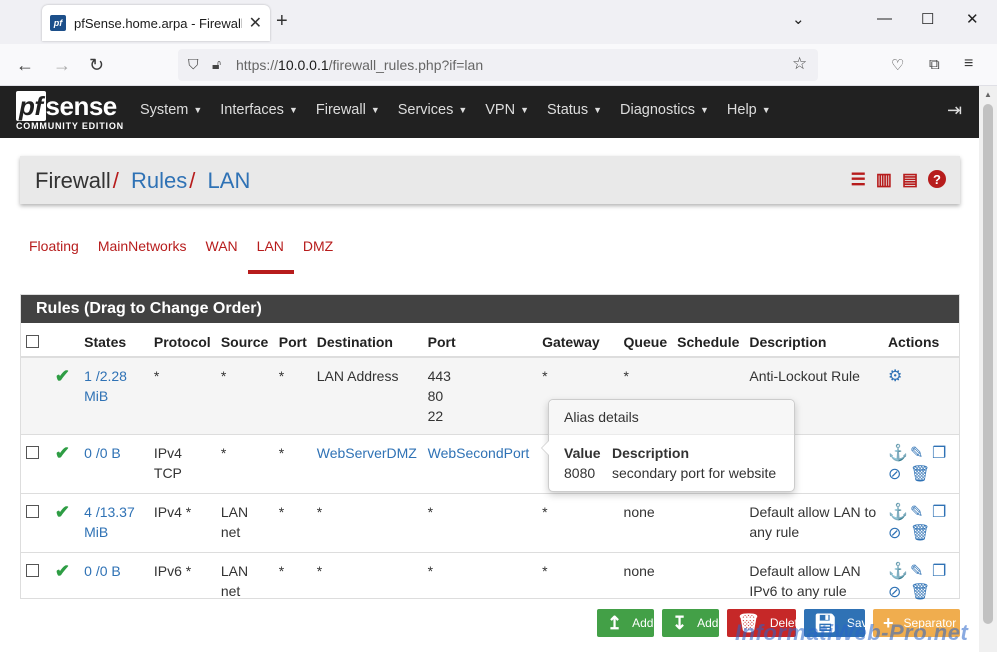 This screenshot has width=997, height=652. What do you see at coordinates (799, 64) in the screenshot?
I see `bookmark-star-icon: ☆` at bounding box center [799, 64].